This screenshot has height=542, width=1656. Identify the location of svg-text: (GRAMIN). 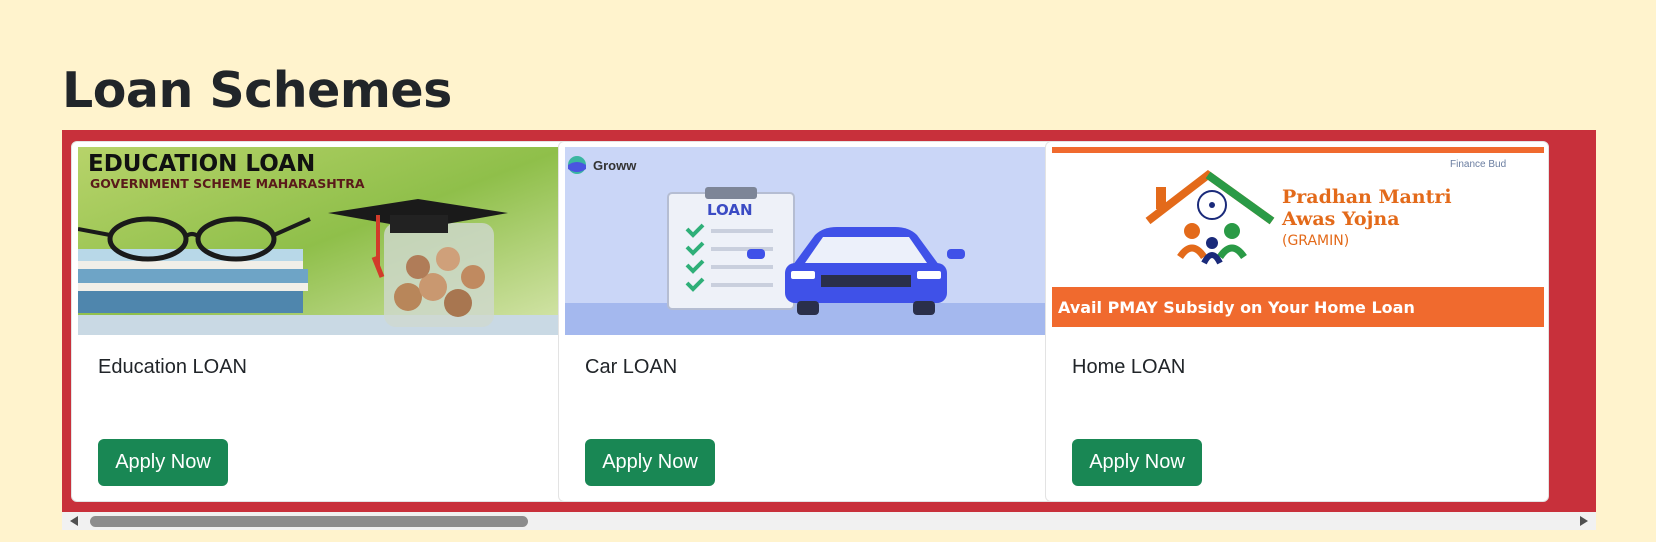
(1315, 241).